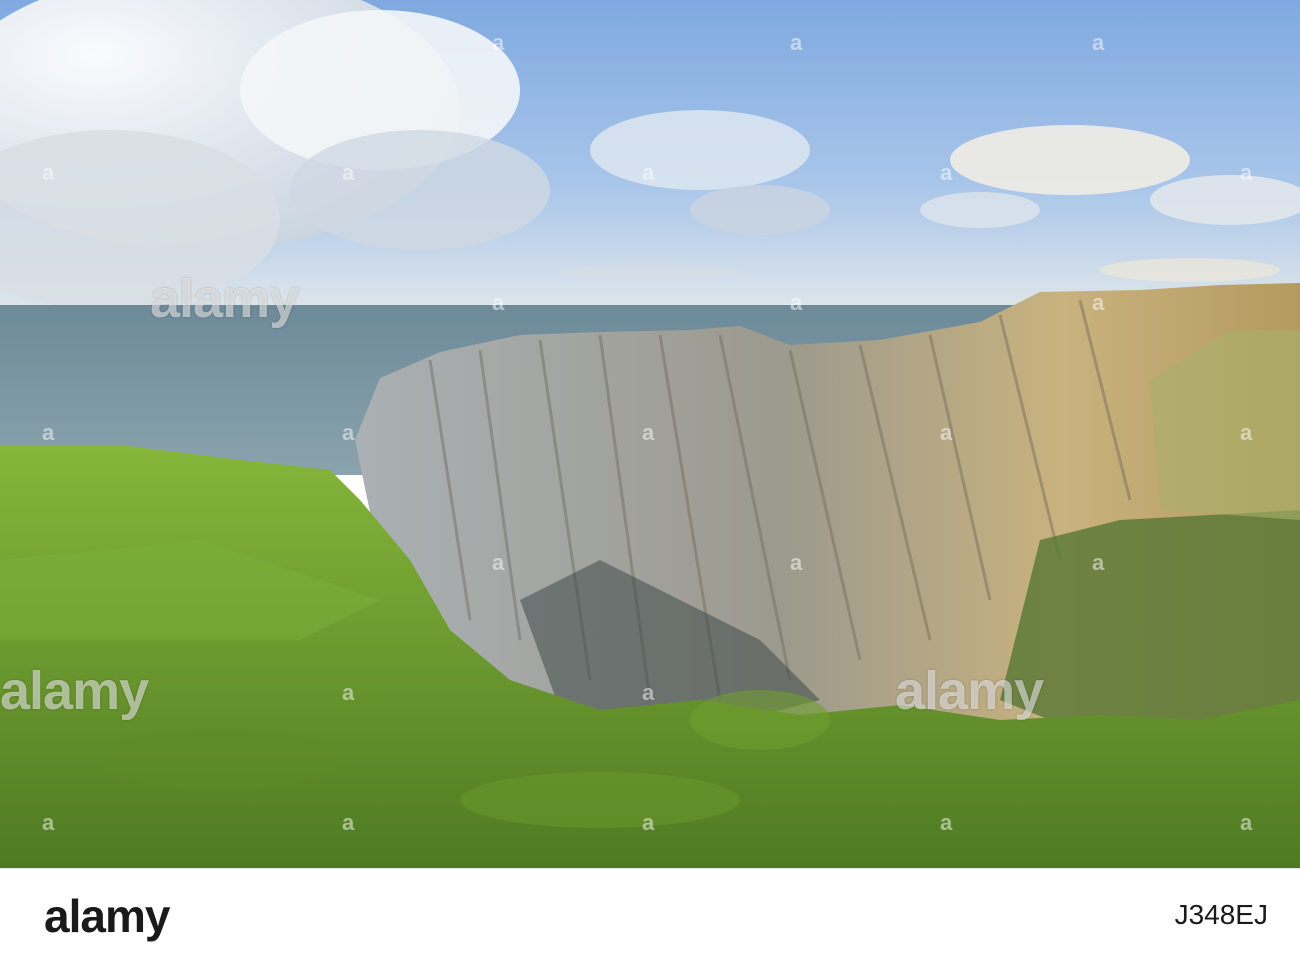 Image resolution: width=1300 pixels, height=957 pixels. I want to click on alamy-logo: alamy, so click(107, 916).